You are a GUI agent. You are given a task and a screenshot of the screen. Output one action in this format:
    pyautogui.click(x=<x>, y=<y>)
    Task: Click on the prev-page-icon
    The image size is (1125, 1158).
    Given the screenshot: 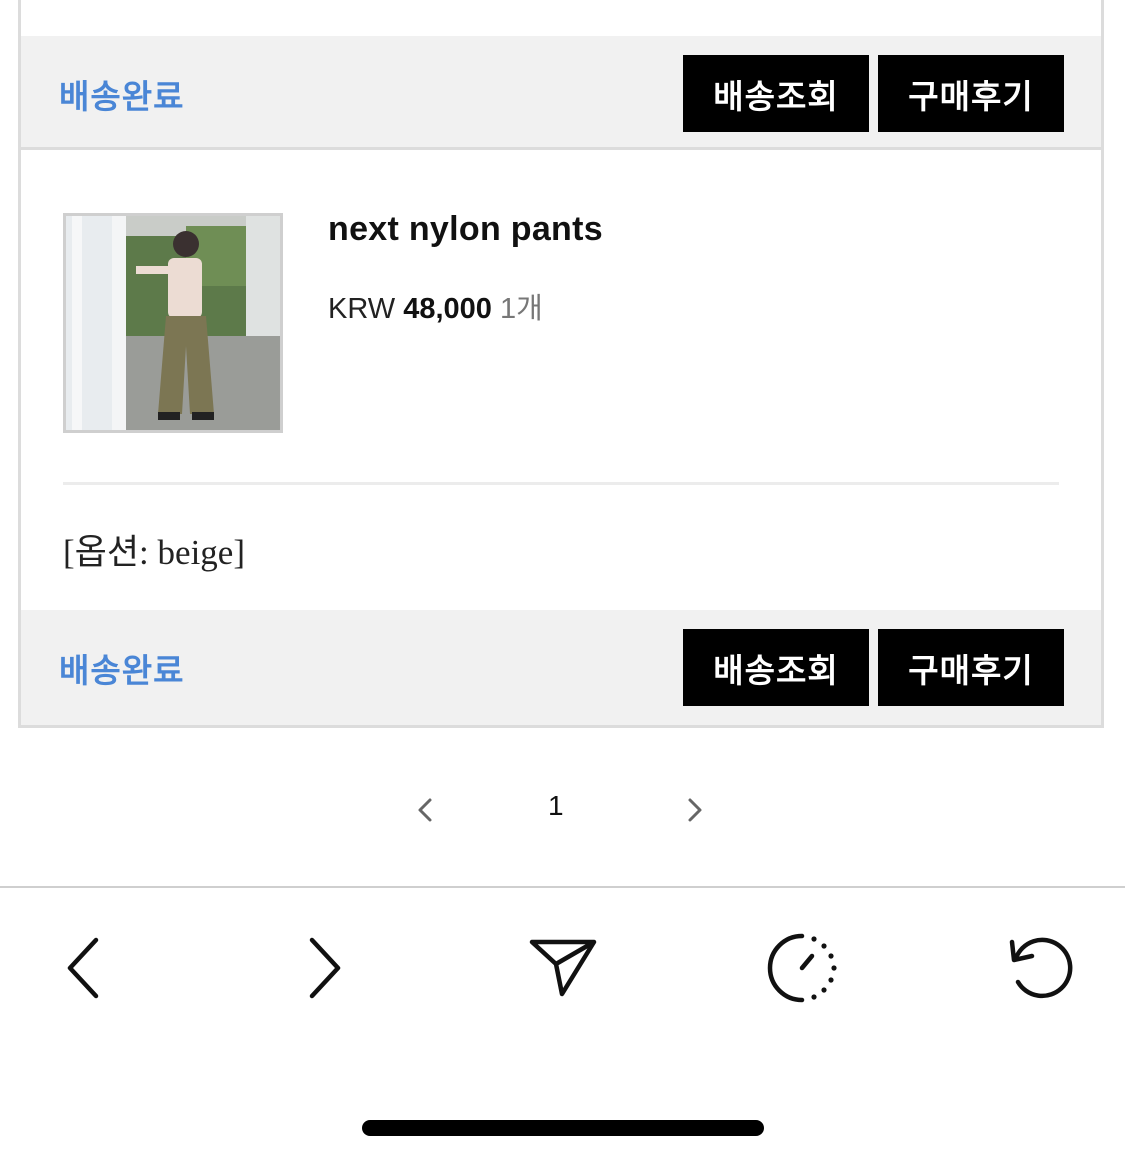 What is the action you would take?
    pyautogui.click(x=425, y=810)
    